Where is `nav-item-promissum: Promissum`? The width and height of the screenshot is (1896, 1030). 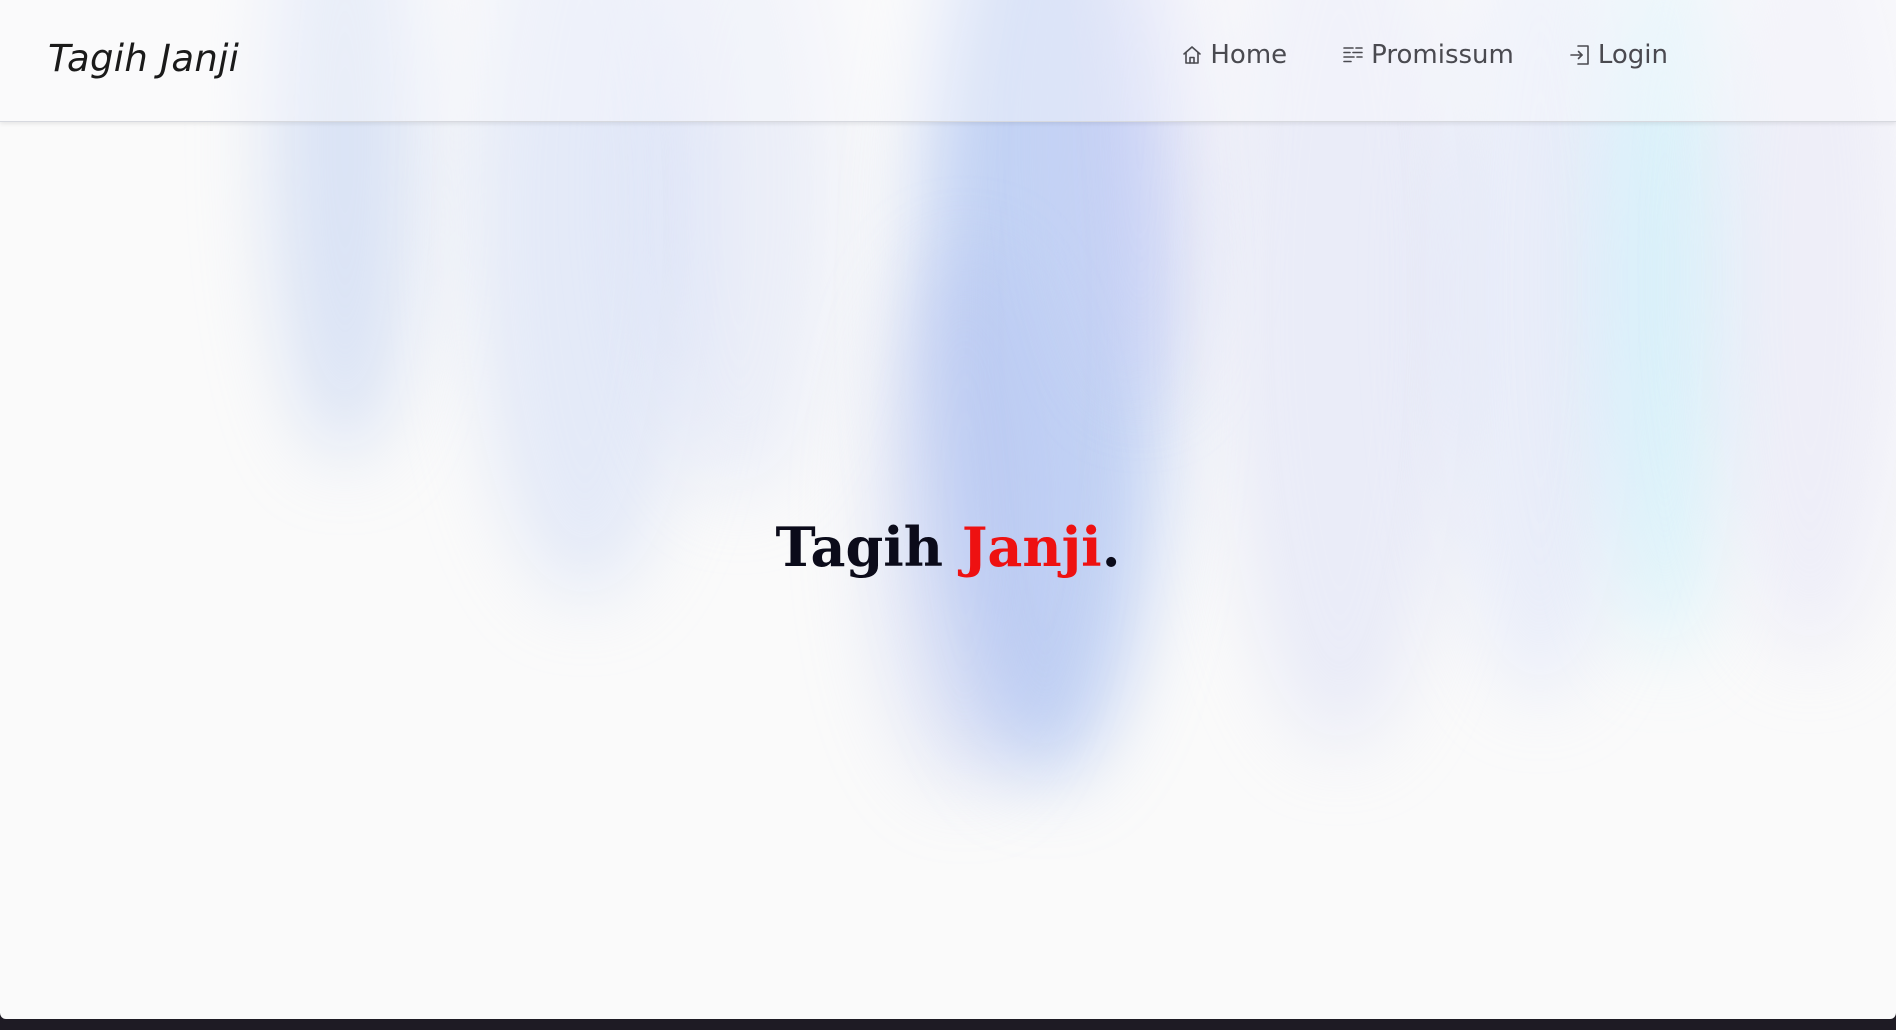
nav-item-promissum: Promissum is located at coordinates (1427, 55).